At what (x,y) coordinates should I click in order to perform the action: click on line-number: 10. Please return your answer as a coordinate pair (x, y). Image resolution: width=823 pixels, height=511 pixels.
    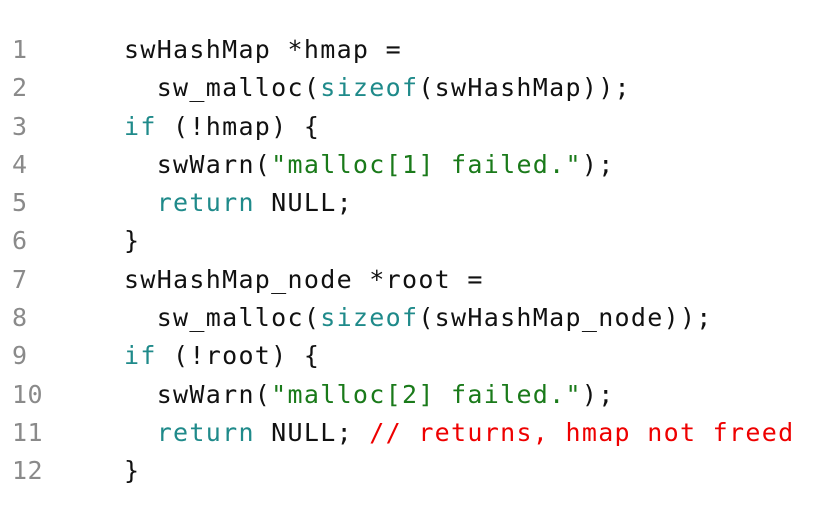
    Looking at the image, I should click on (28, 394).